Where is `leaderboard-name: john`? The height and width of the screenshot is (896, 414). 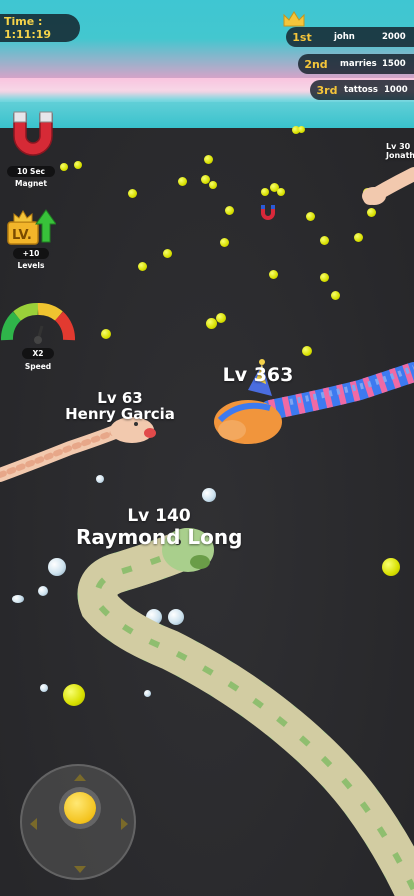
leaderboard-name: john is located at coordinates (344, 37).